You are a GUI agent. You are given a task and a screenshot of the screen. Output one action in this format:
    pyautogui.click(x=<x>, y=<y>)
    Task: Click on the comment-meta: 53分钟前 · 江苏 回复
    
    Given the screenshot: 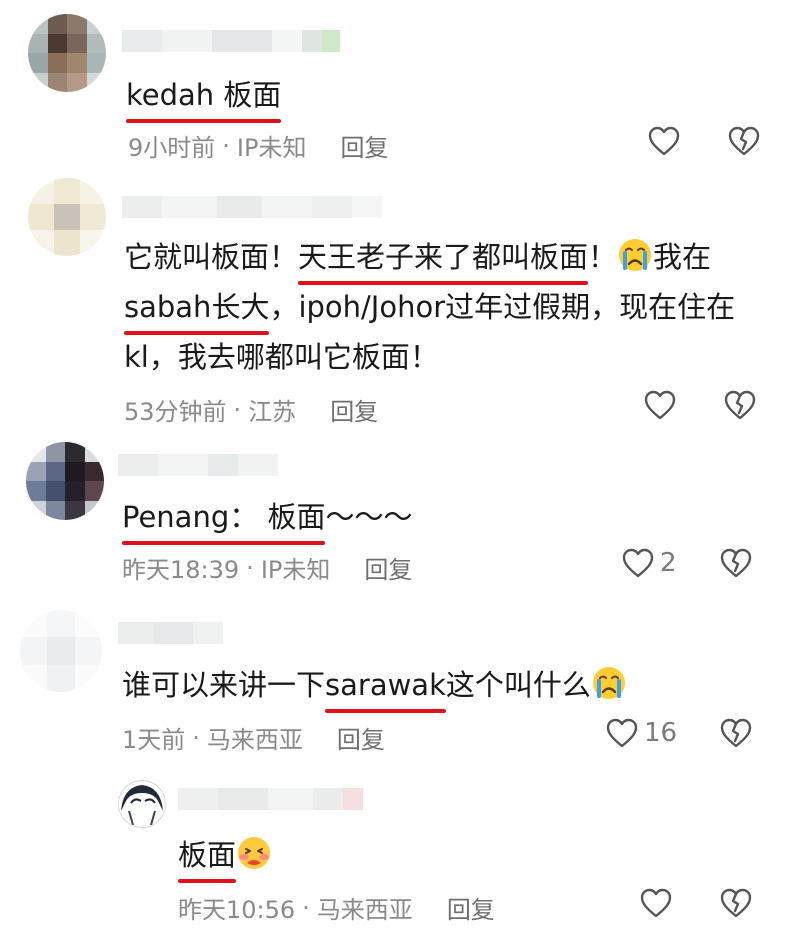 What is the action you would take?
    pyautogui.click(x=251, y=409)
    